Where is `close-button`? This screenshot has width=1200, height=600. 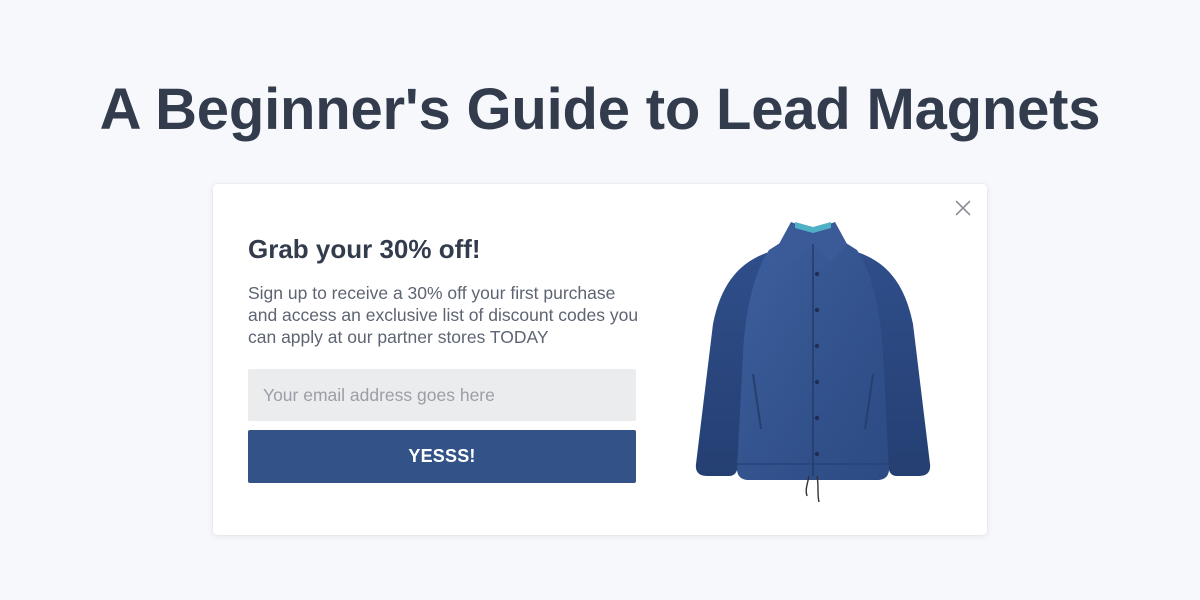
close-button is located at coordinates (963, 208).